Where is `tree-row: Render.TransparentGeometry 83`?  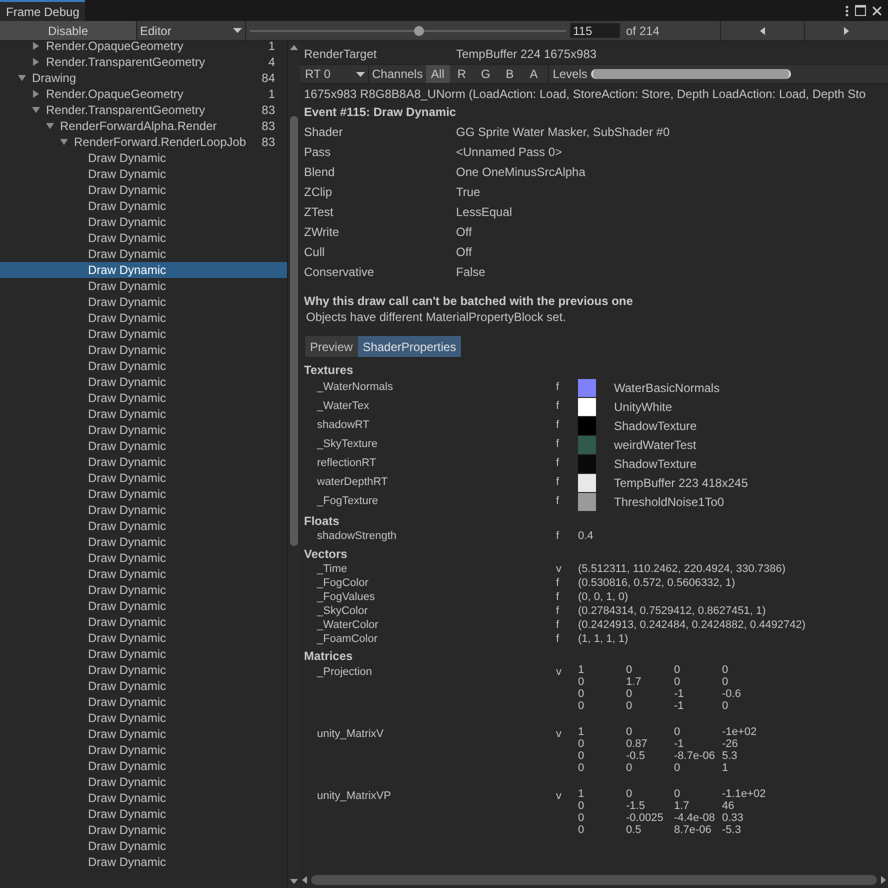 tree-row: Render.TransparentGeometry 83 is located at coordinates (143, 110).